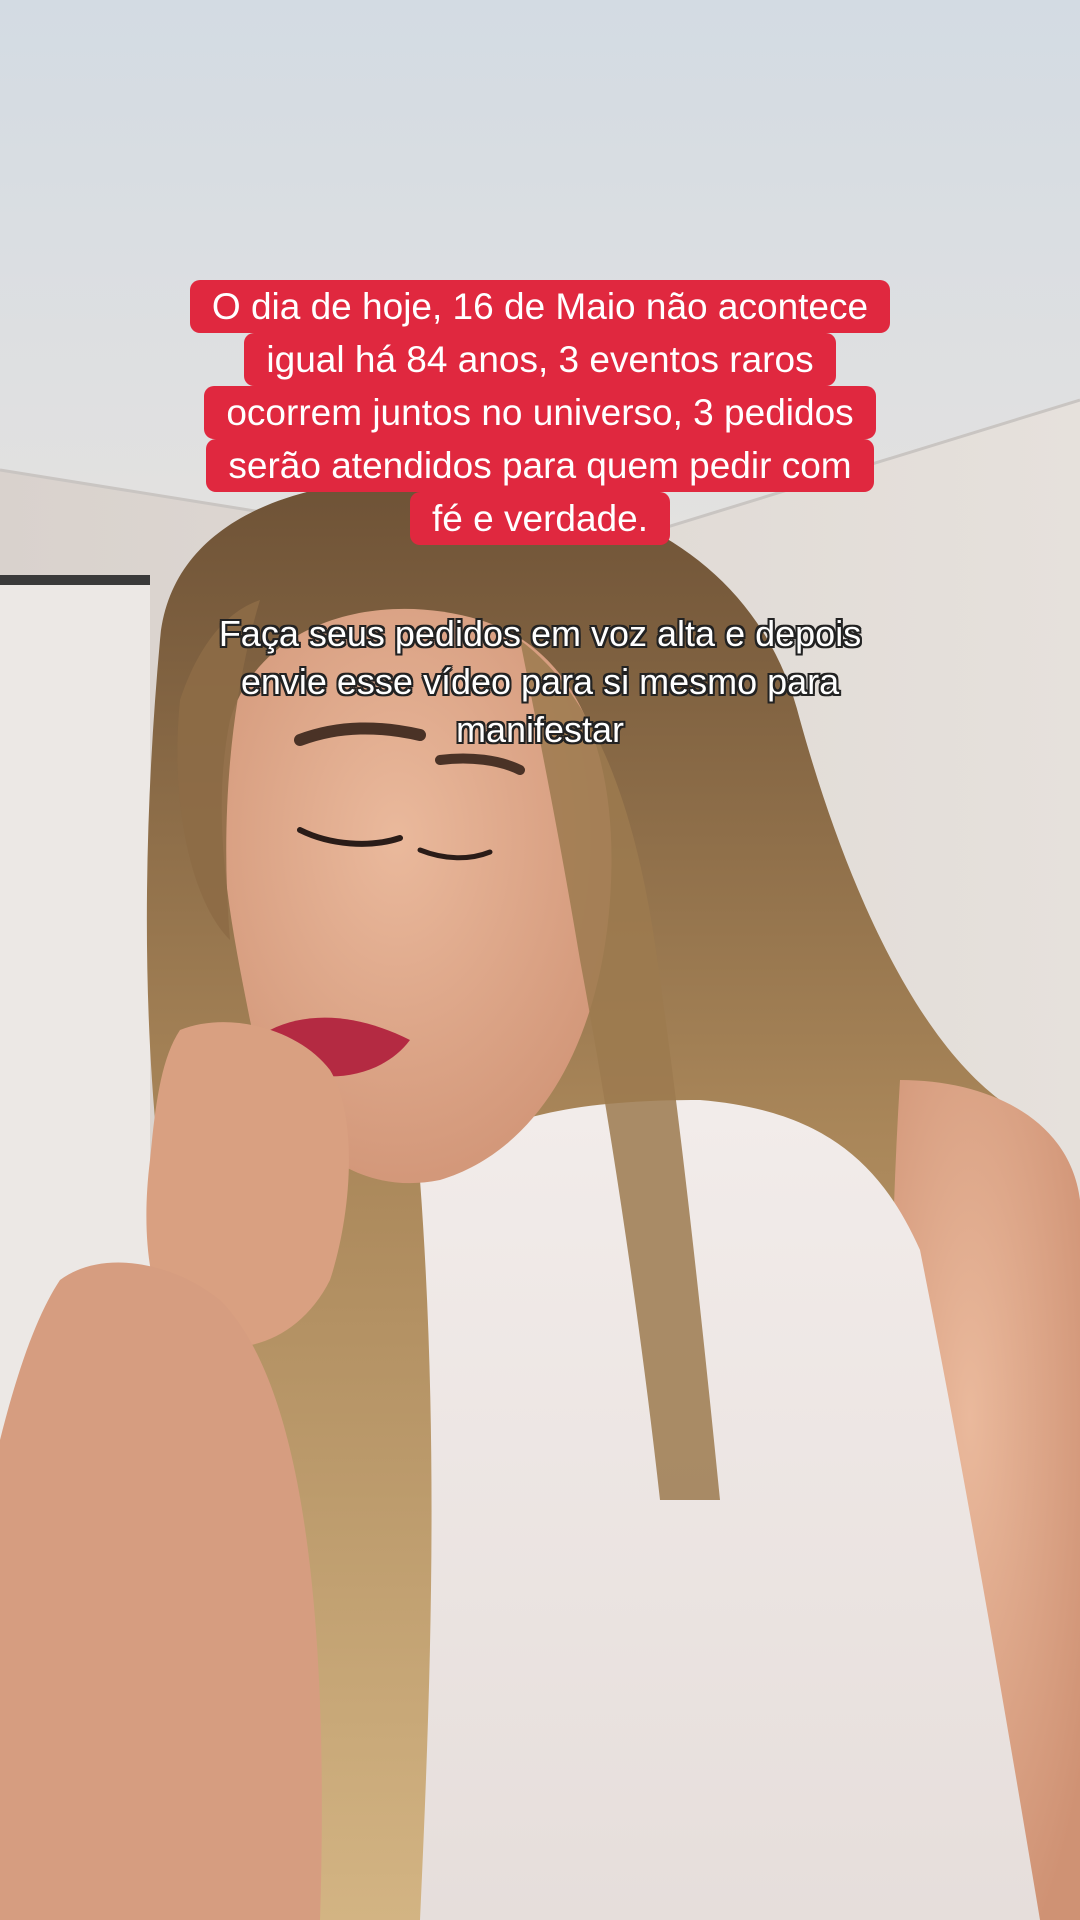 The image size is (1080, 1920). What do you see at coordinates (540, 729) in the screenshot?
I see `white-caption-line: manifestar` at bounding box center [540, 729].